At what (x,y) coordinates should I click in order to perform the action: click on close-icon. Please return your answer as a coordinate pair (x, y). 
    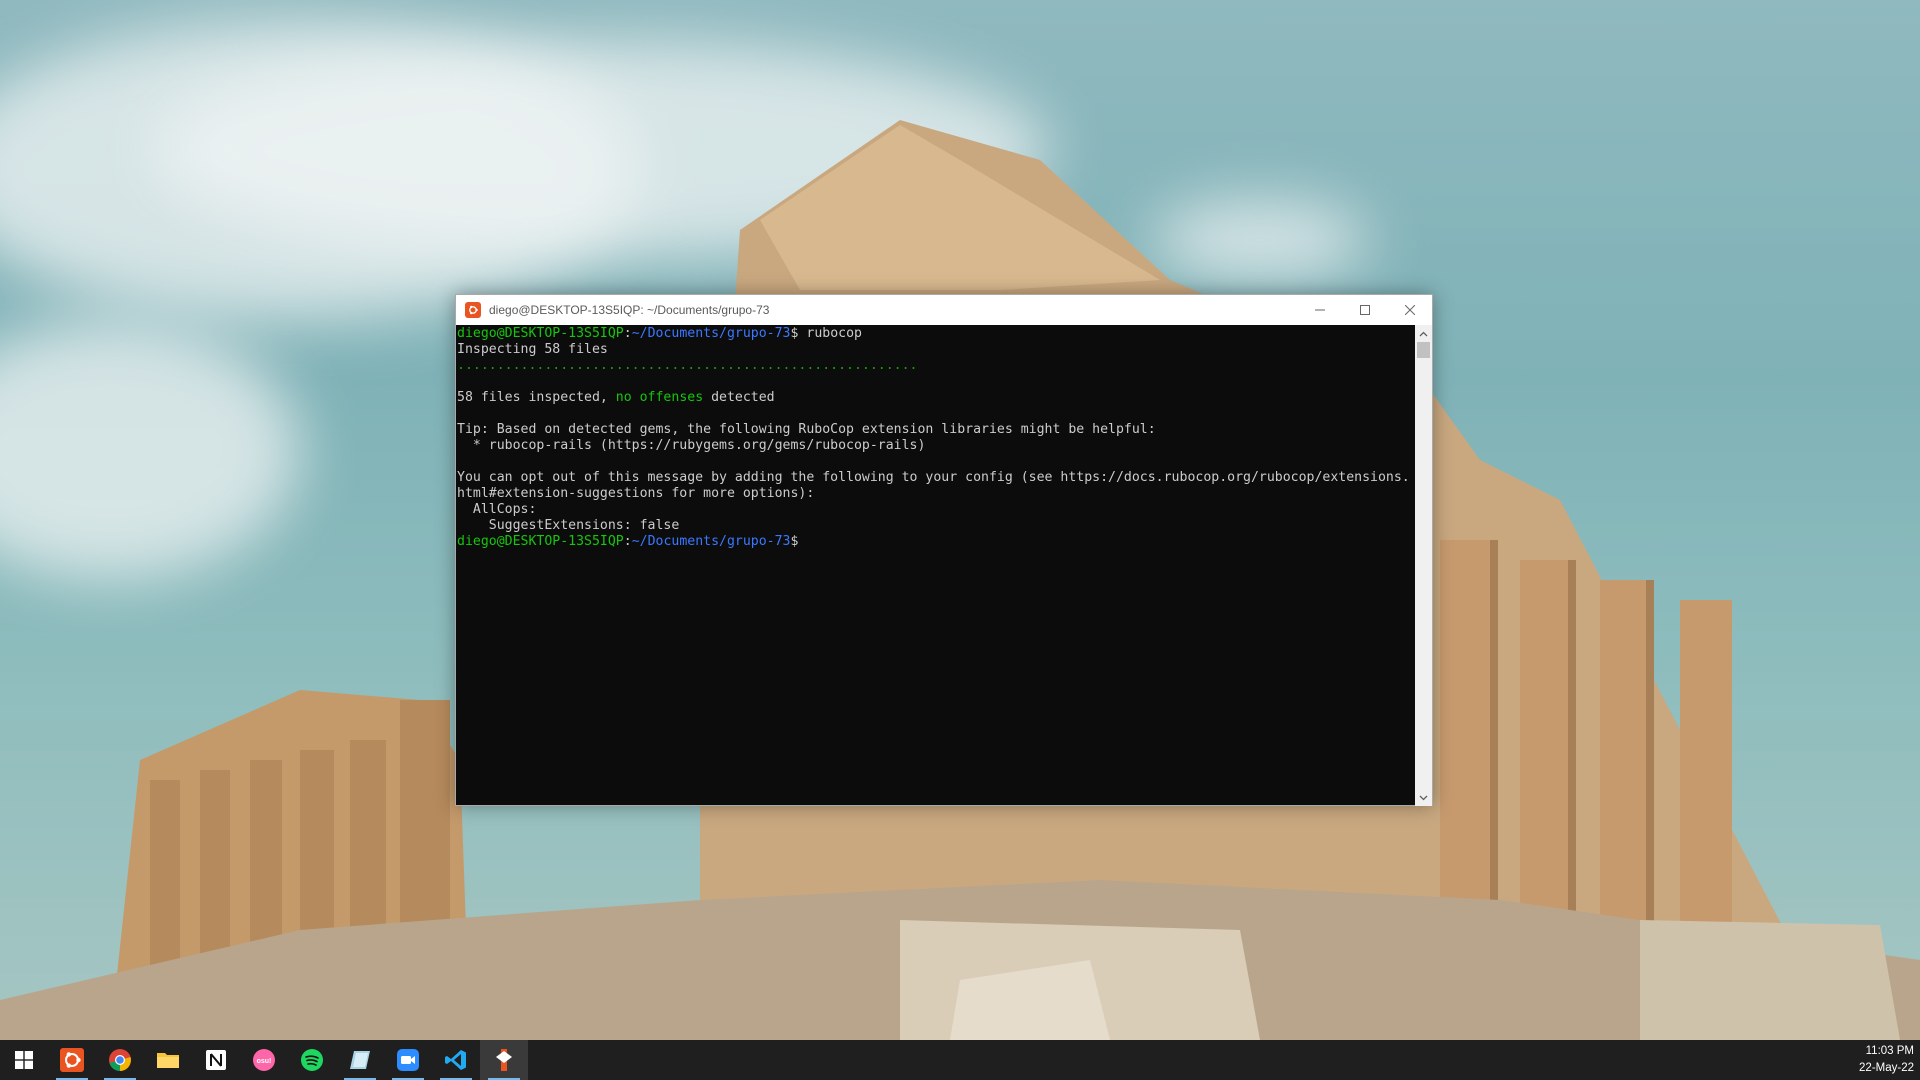
    Looking at the image, I should click on (1409, 310).